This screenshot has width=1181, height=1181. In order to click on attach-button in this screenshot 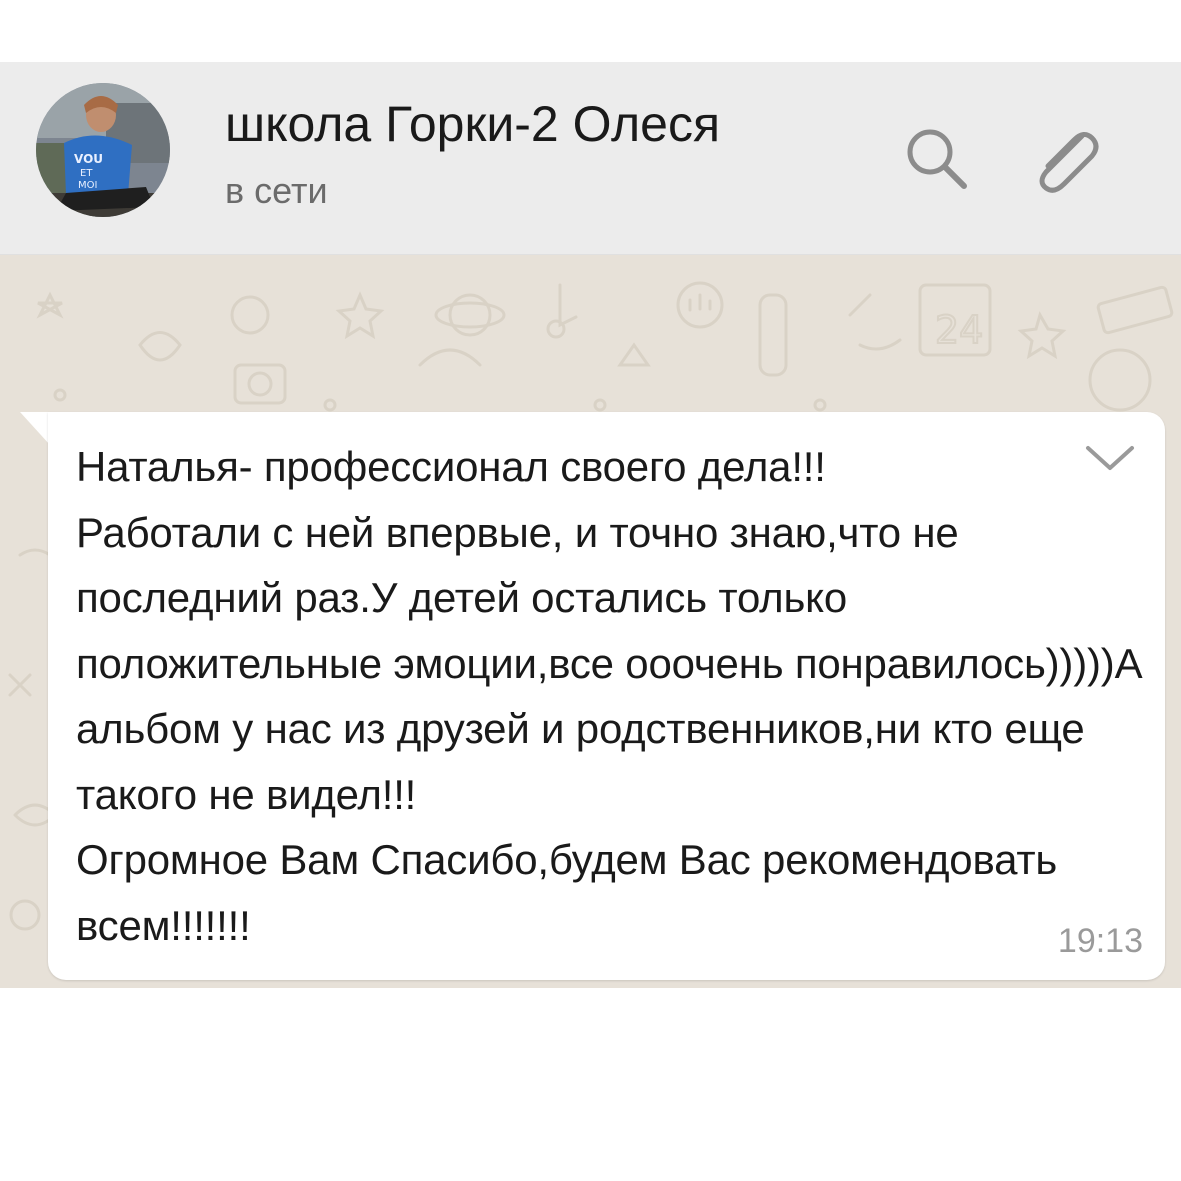, I will do `click(1064, 160)`.